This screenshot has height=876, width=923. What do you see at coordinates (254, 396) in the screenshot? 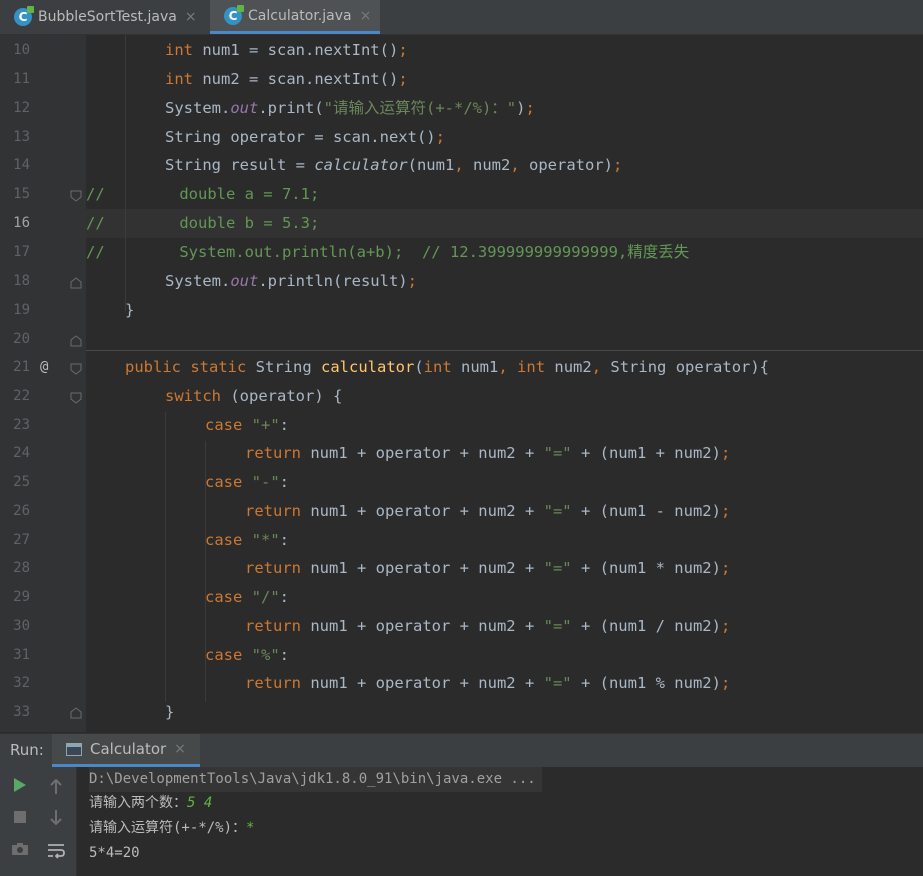
I see `code-line: switch (operator) {` at bounding box center [254, 396].